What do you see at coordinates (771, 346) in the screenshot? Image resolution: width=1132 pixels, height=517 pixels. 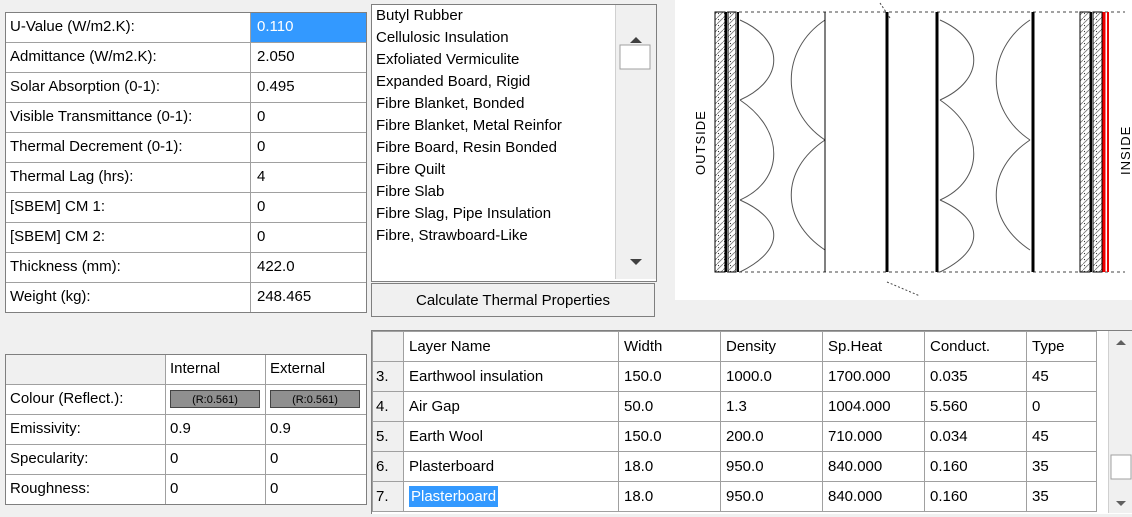 I see `layer-header-cell: Density` at bounding box center [771, 346].